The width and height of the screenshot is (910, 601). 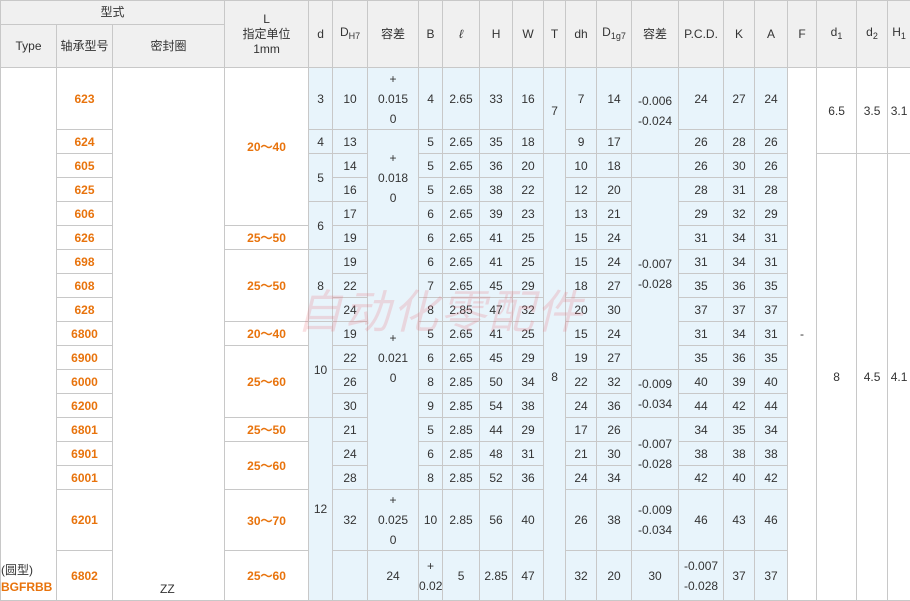 I want to click on dh7-cell: 28, so click(x=350, y=478).